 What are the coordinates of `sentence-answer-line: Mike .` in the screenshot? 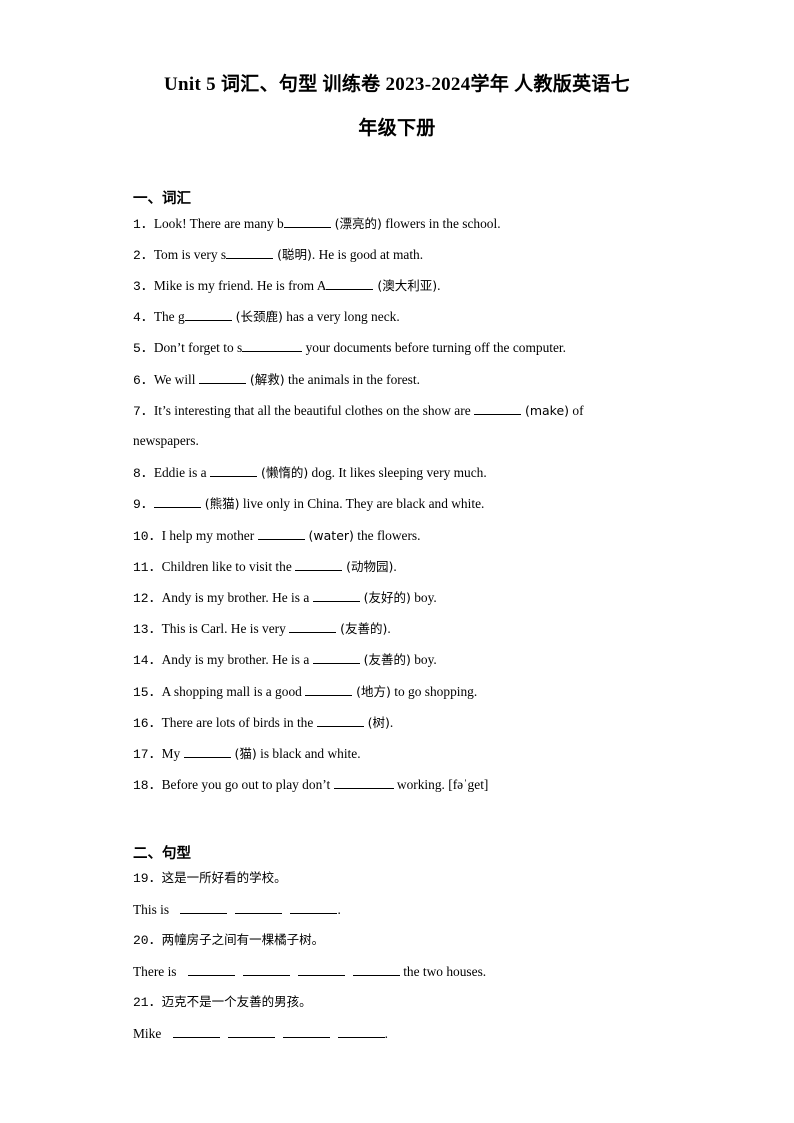 It's located at (260, 1033).